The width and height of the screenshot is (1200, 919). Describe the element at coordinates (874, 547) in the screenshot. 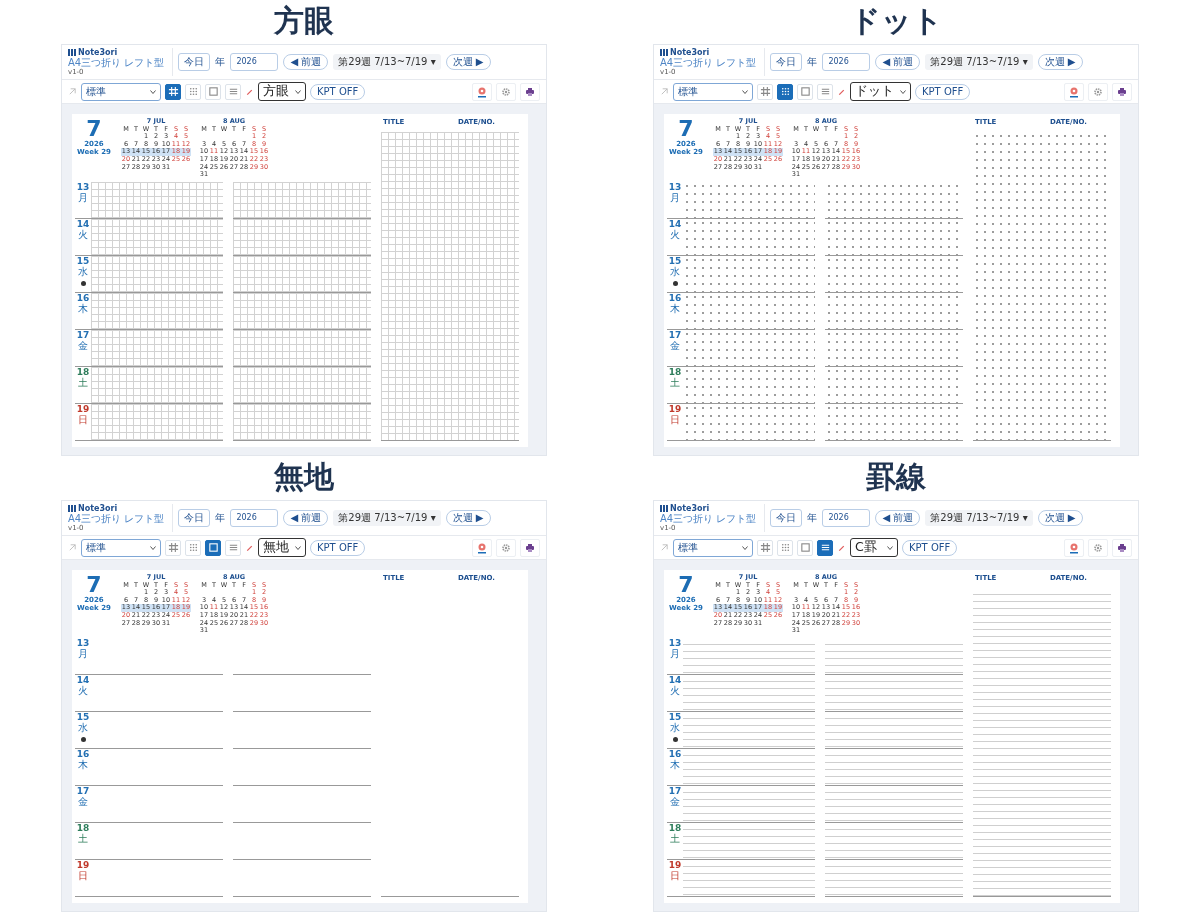

I see `pattern-select: C罫` at that location.